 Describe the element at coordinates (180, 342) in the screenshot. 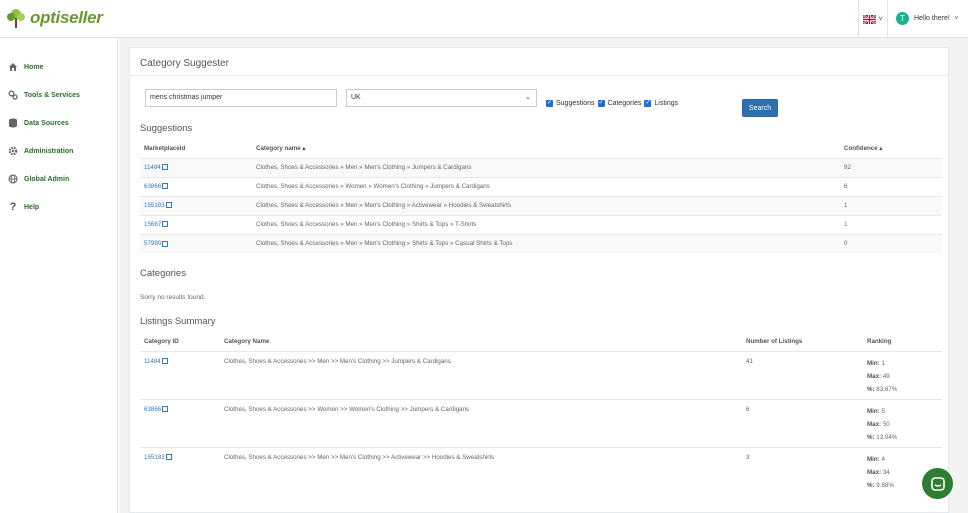

I see `column-header: Category ID` at that location.